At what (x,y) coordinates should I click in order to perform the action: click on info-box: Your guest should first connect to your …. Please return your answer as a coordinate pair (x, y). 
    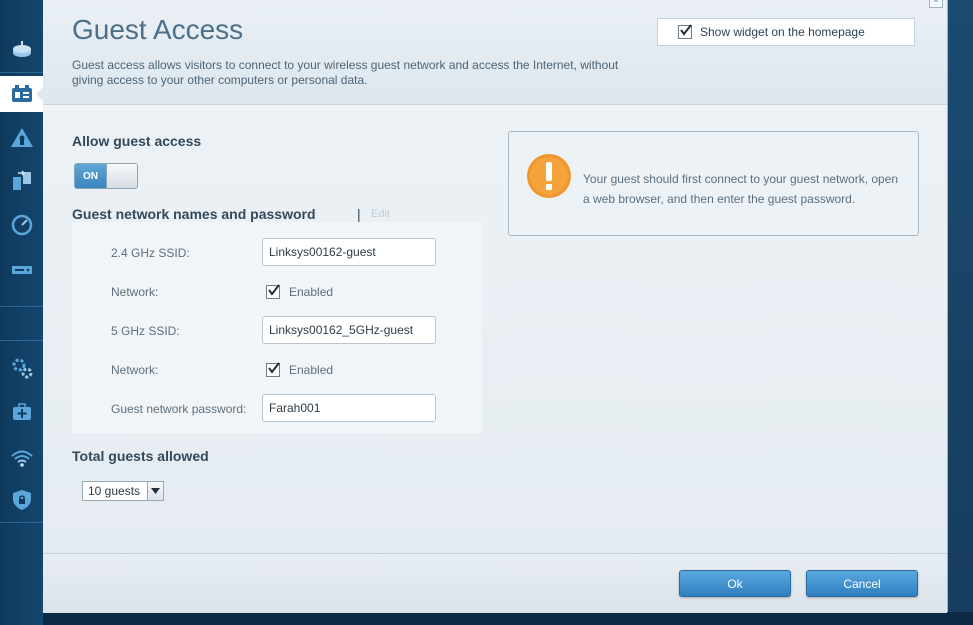
    Looking at the image, I should click on (713, 183).